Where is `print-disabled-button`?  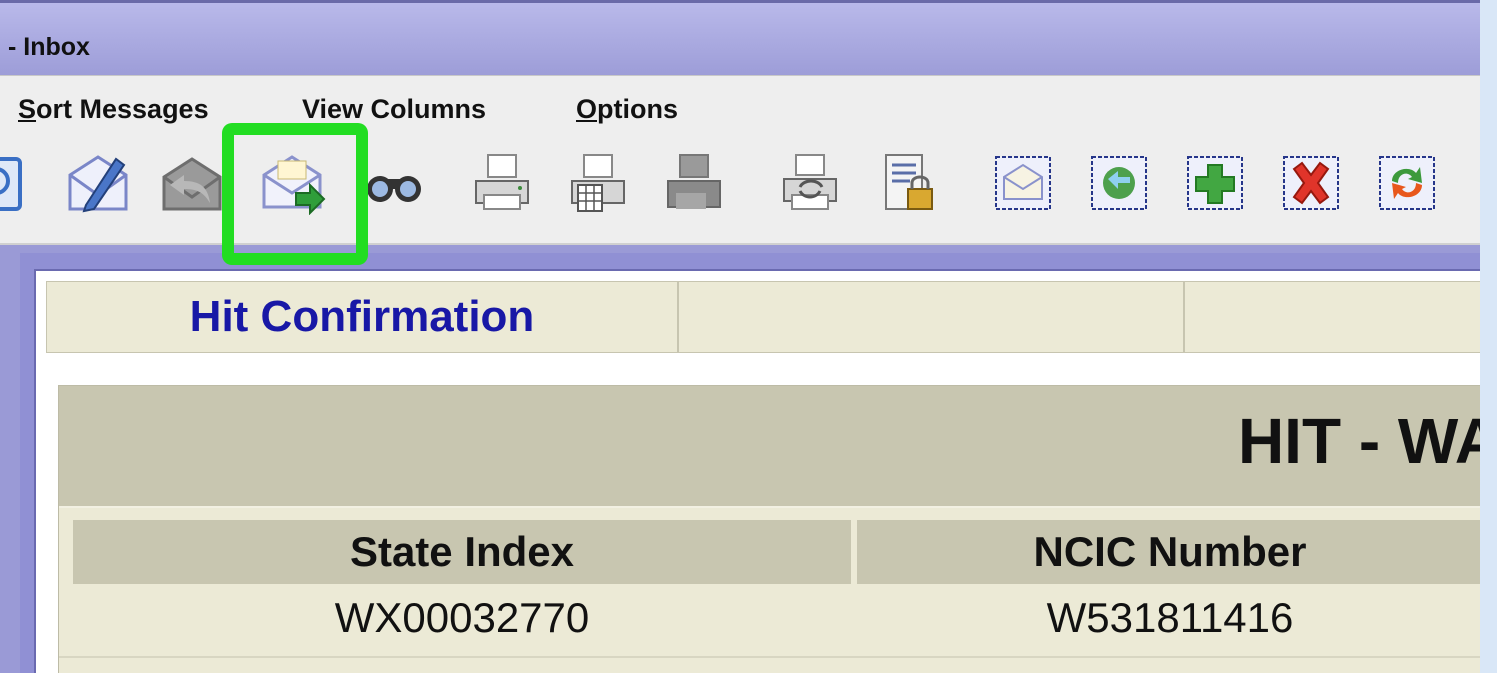
print-disabled-button is located at coordinates (694, 183).